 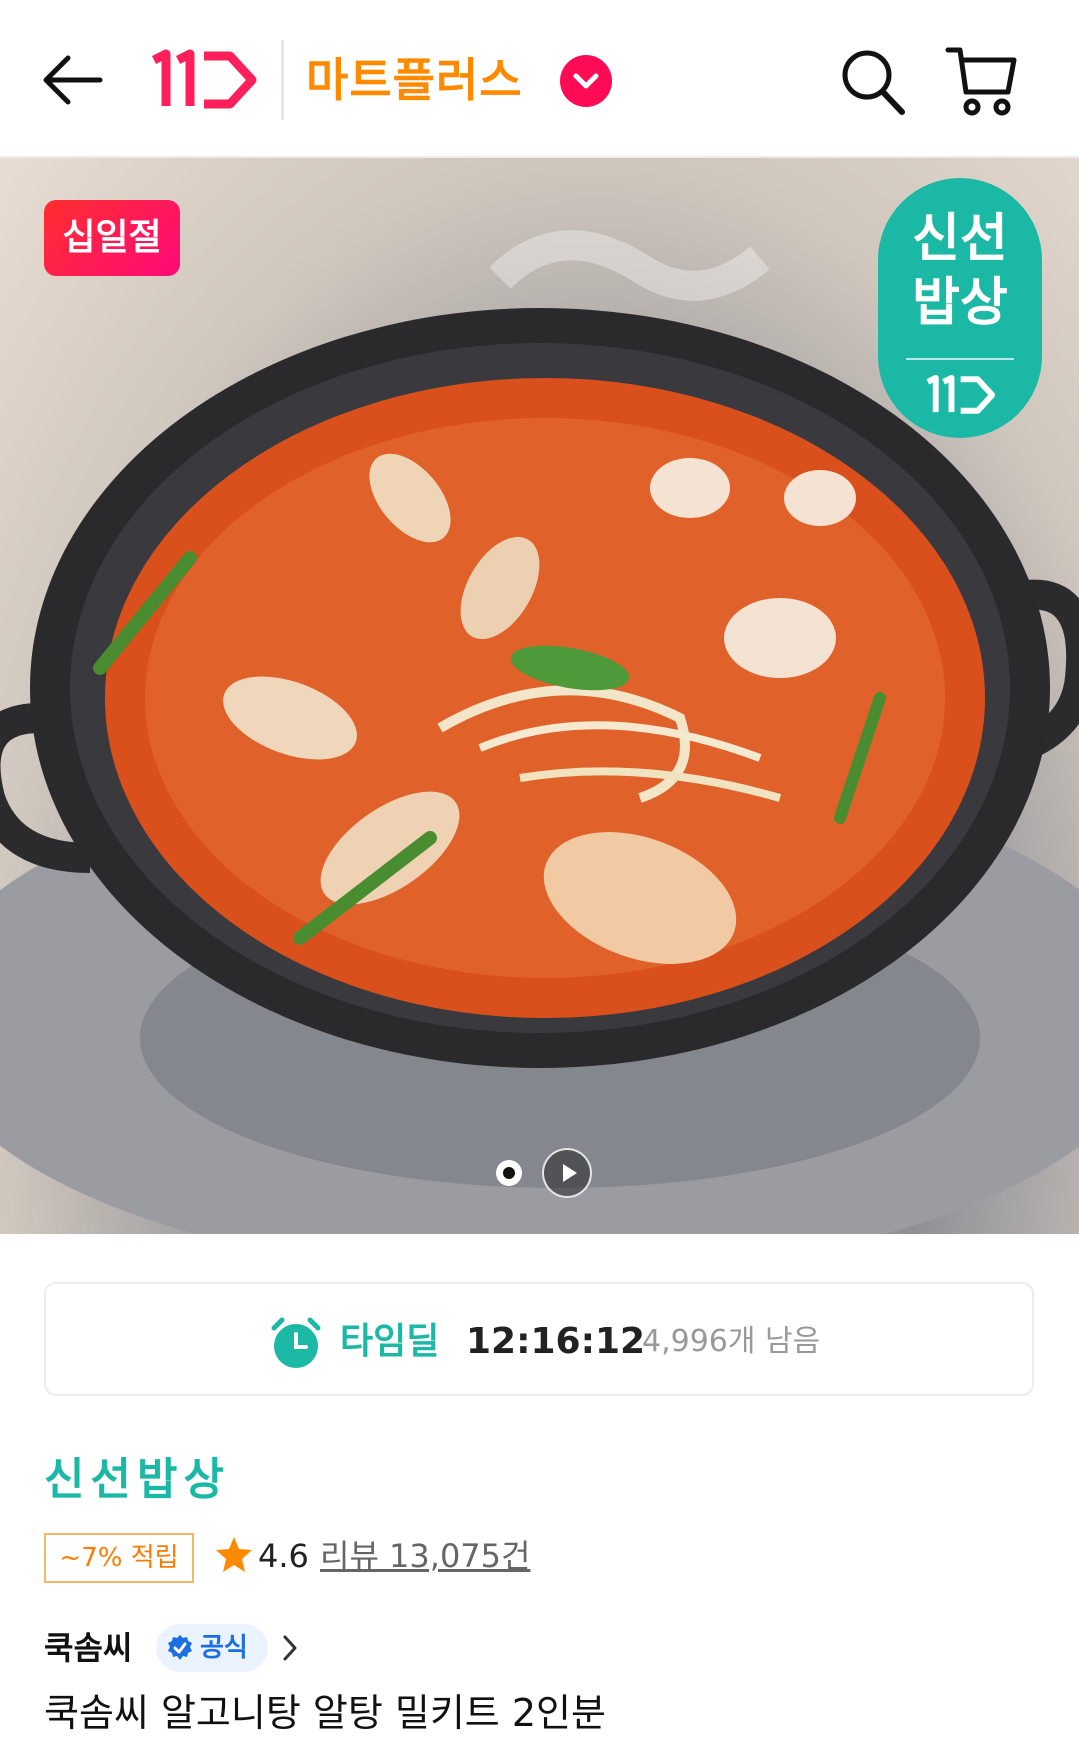 What do you see at coordinates (425, 1556) in the screenshot?
I see `review-count-link: 리뷰 13,075건` at bounding box center [425, 1556].